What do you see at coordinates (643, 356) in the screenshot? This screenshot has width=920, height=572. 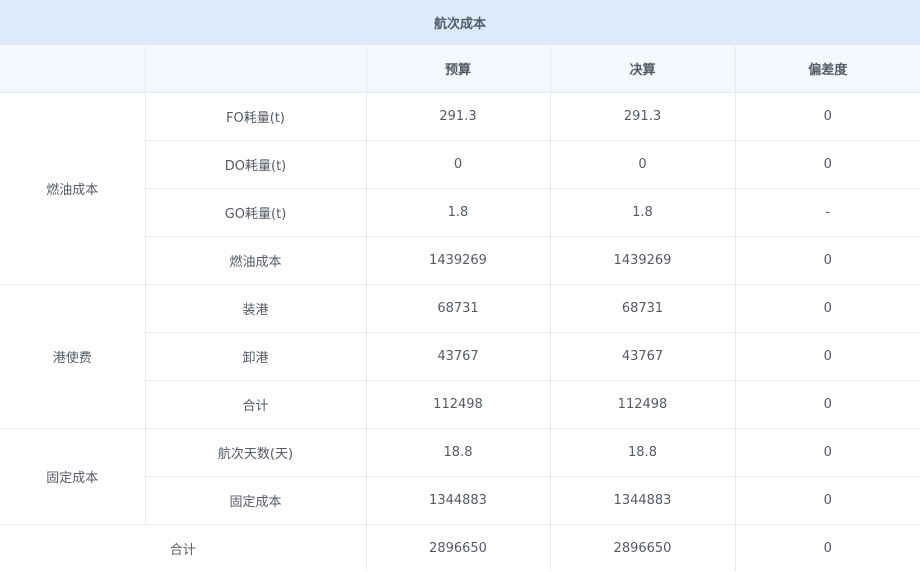 I see `row-final: 43767` at bounding box center [643, 356].